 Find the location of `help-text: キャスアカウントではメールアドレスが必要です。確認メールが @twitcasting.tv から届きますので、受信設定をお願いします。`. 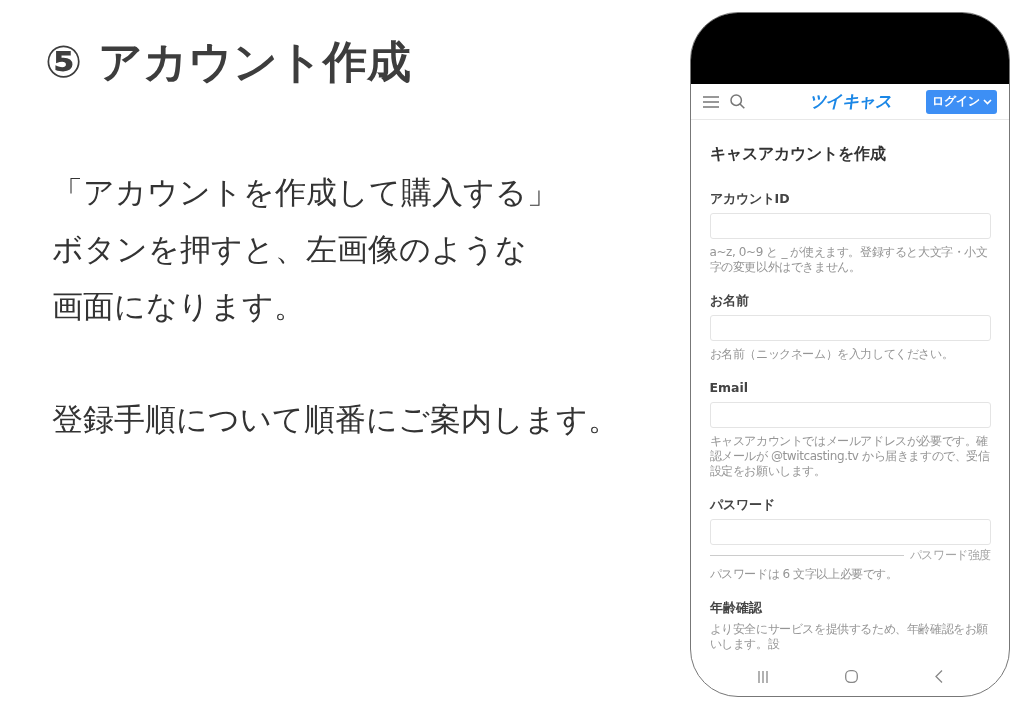

help-text: キャスアカウントではメールアドレスが必要です。確認メールが @twitcasting.tv から届きますので、受信設定をお願いします。 is located at coordinates (850, 456).